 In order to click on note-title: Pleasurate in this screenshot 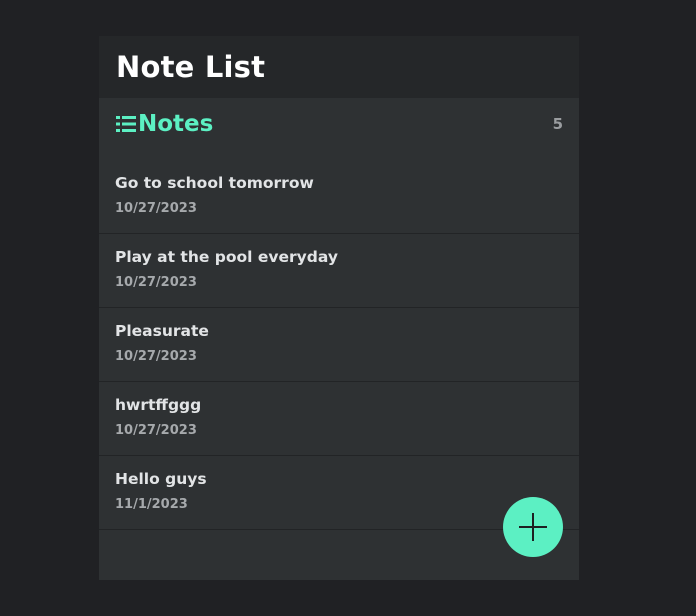, I will do `click(162, 331)`.